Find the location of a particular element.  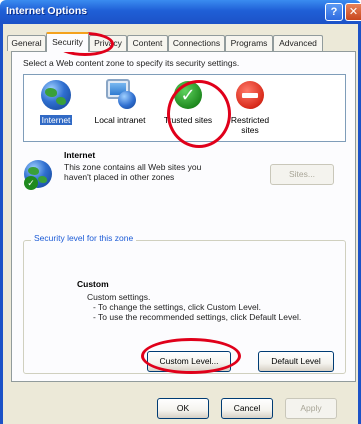

tab-general: General is located at coordinates (26, 43).